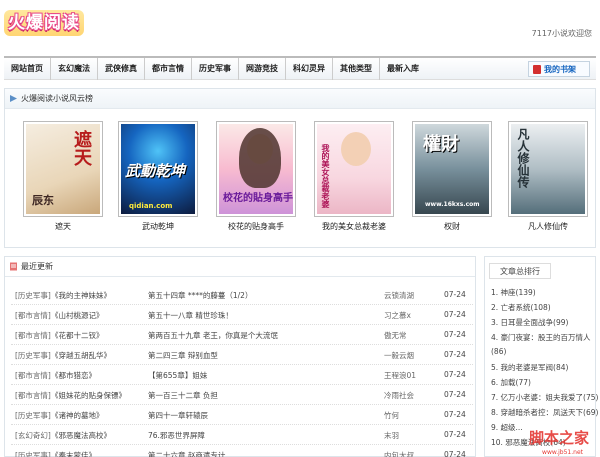 The height and width of the screenshot is (457, 600). I want to click on book-card: 校花的貼身高手 校花的贴身高手, so click(256, 176).